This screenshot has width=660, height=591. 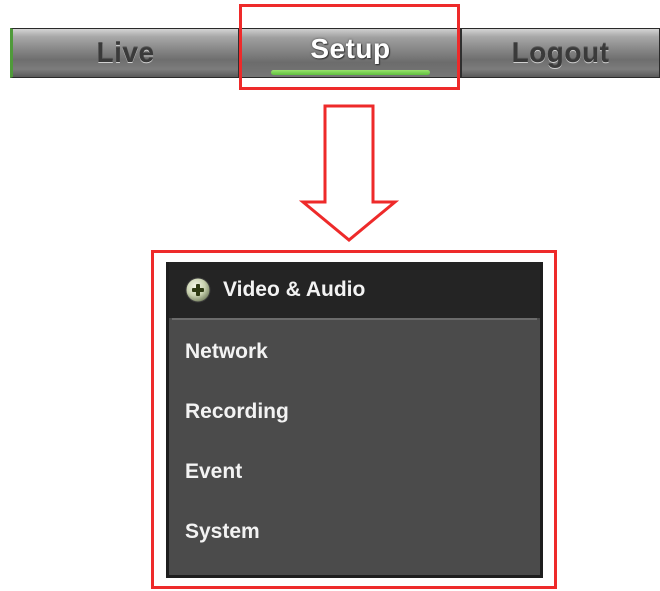 I want to click on menu-item-label: Network, so click(x=226, y=351).